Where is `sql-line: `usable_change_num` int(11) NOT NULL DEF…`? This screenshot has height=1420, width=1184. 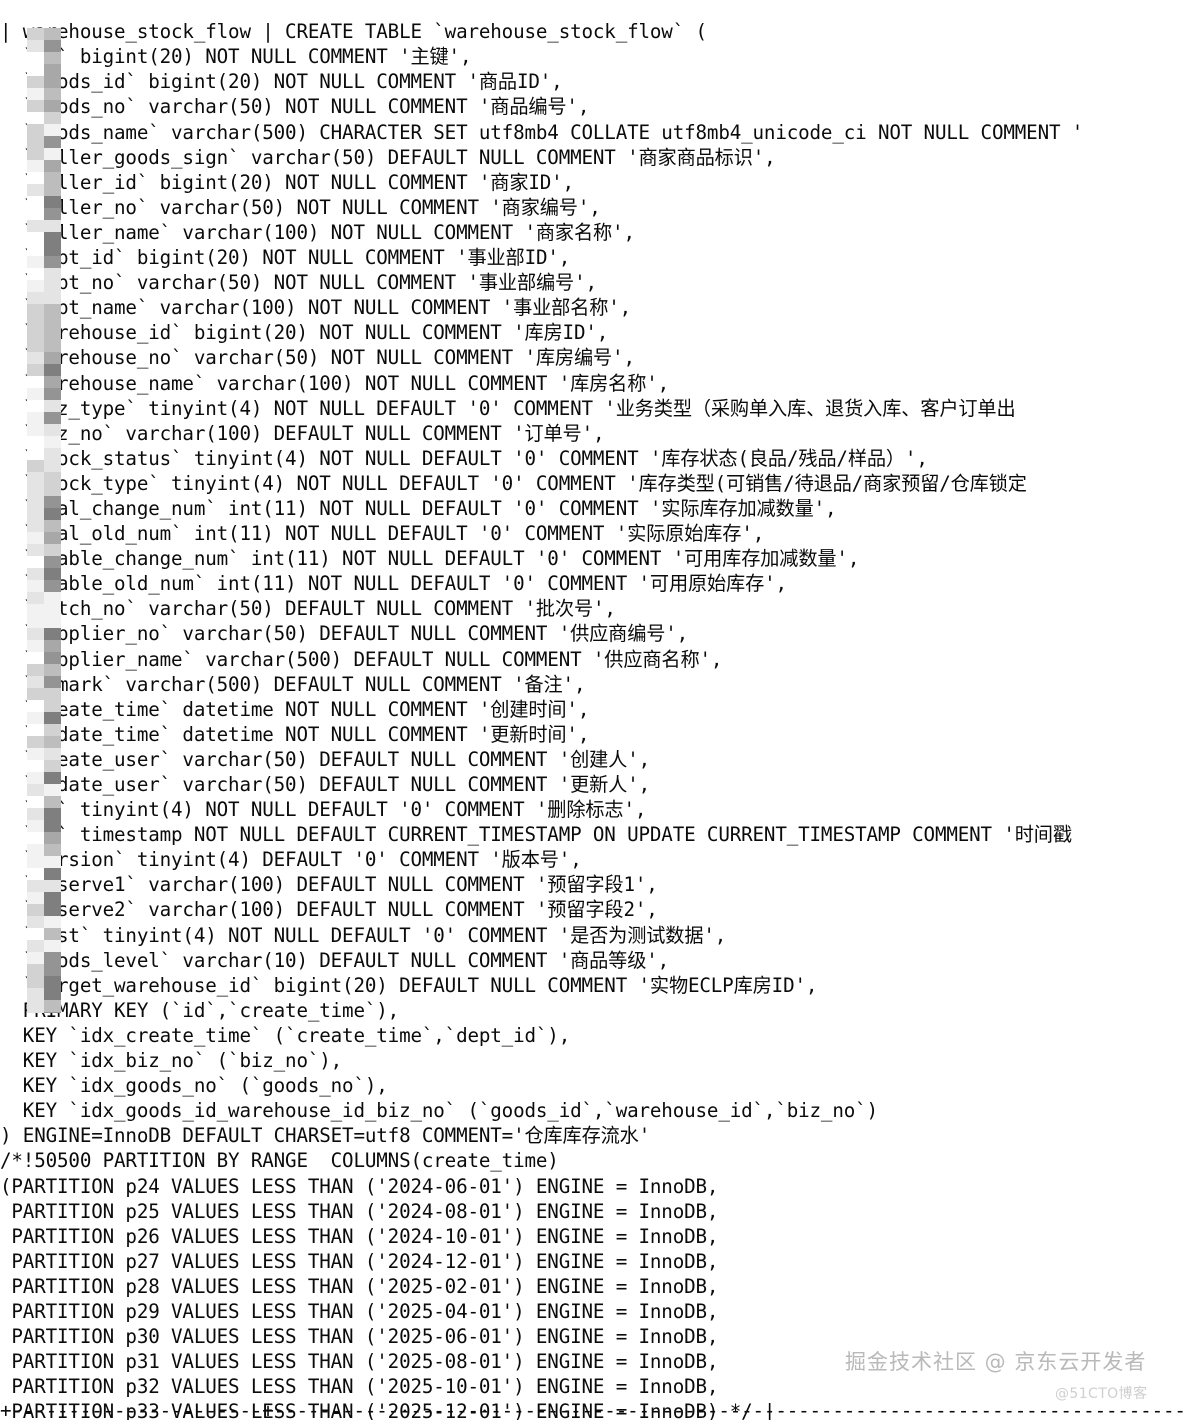
sql-line: `usable_change_num` int(11) NOT NULL DEF… is located at coordinates (430, 559).